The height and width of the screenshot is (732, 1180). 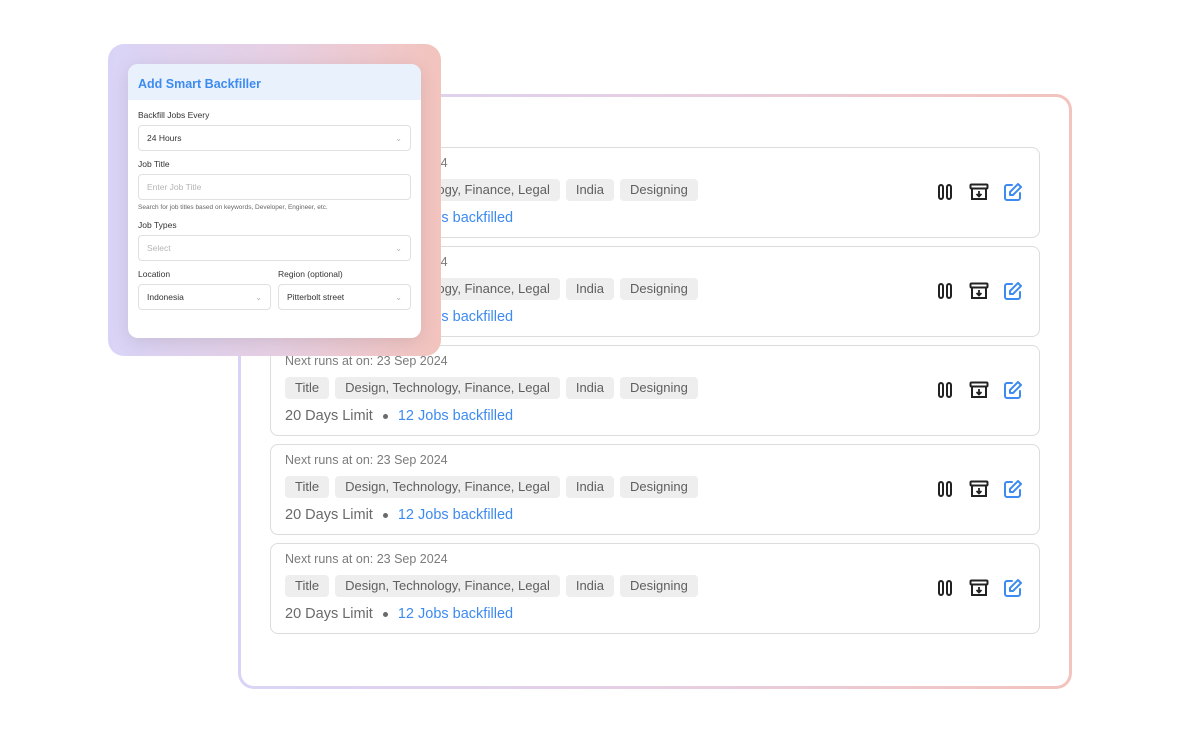 What do you see at coordinates (154, 274) in the screenshot?
I see `location-label: Location` at bounding box center [154, 274].